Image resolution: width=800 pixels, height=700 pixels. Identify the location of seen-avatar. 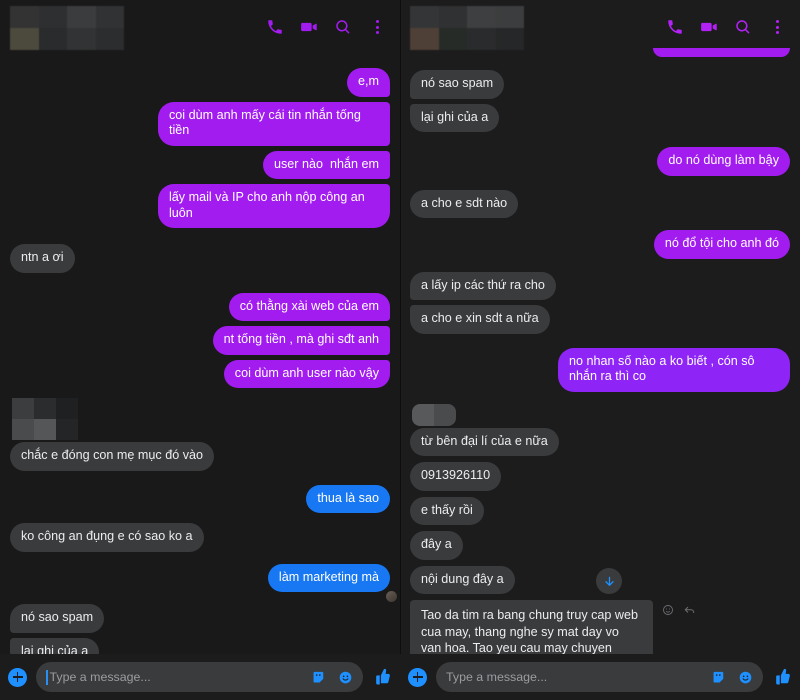
(391, 596).